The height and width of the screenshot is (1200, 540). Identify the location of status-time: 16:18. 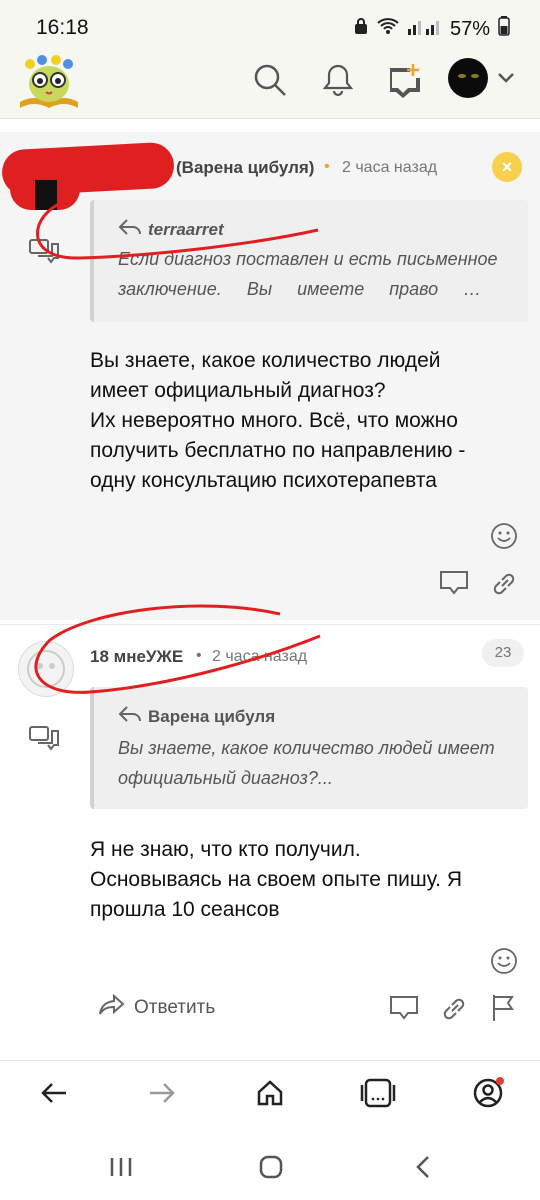
(62, 27).